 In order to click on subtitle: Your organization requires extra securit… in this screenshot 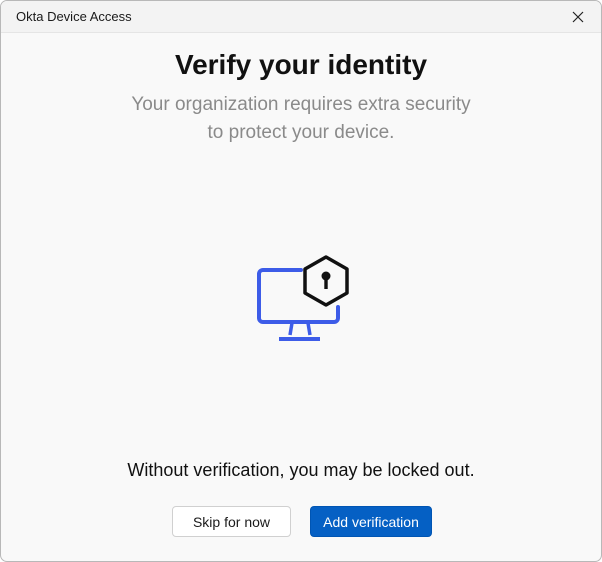, I will do `click(301, 119)`.